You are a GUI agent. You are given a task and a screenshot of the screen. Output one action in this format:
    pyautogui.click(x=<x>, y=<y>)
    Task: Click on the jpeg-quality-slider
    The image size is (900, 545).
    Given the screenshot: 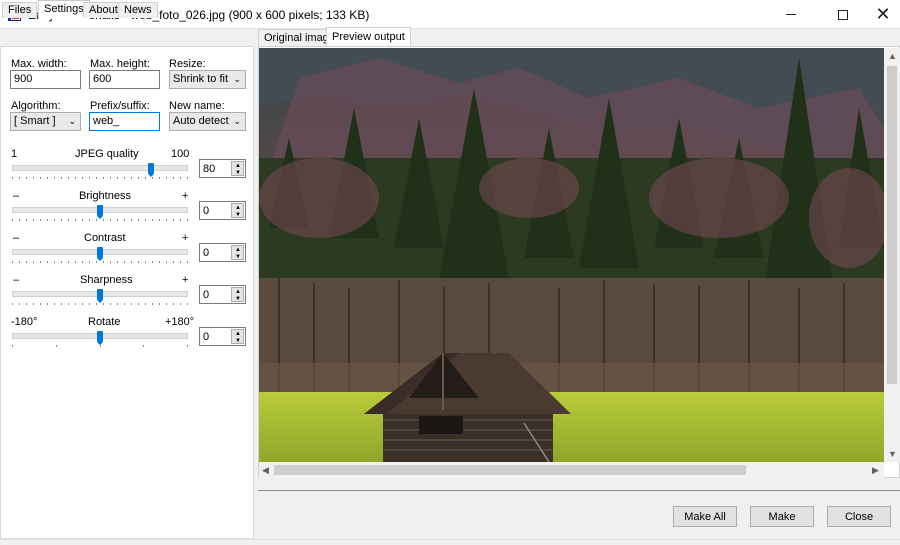 What is the action you would take?
    pyautogui.click(x=100, y=171)
    